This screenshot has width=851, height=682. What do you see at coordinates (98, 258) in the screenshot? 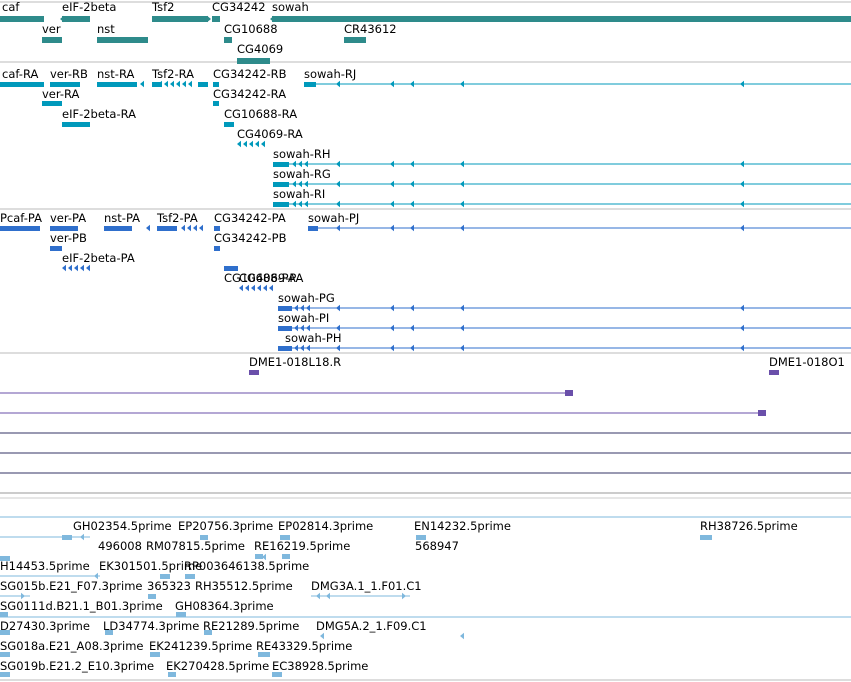
I see `feature-label-eif-2beta-pa: eIF-2beta-PA` at bounding box center [98, 258].